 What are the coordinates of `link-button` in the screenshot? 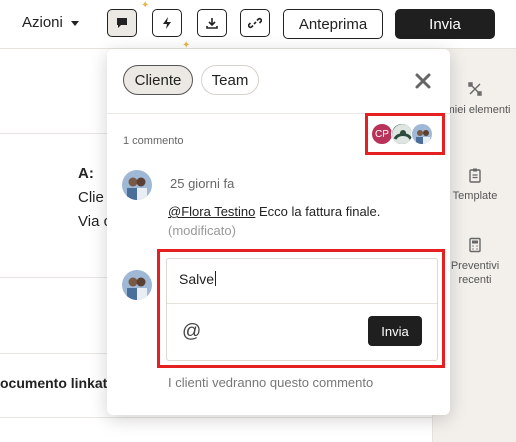 It's located at (255, 23).